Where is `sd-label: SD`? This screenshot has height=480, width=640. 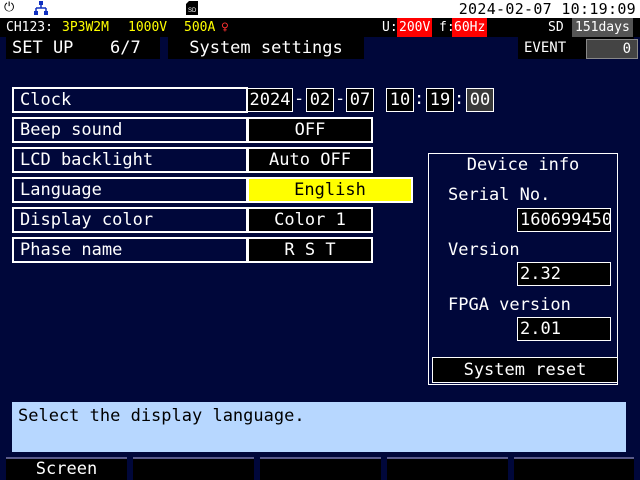
sd-label: SD is located at coordinates (556, 27).